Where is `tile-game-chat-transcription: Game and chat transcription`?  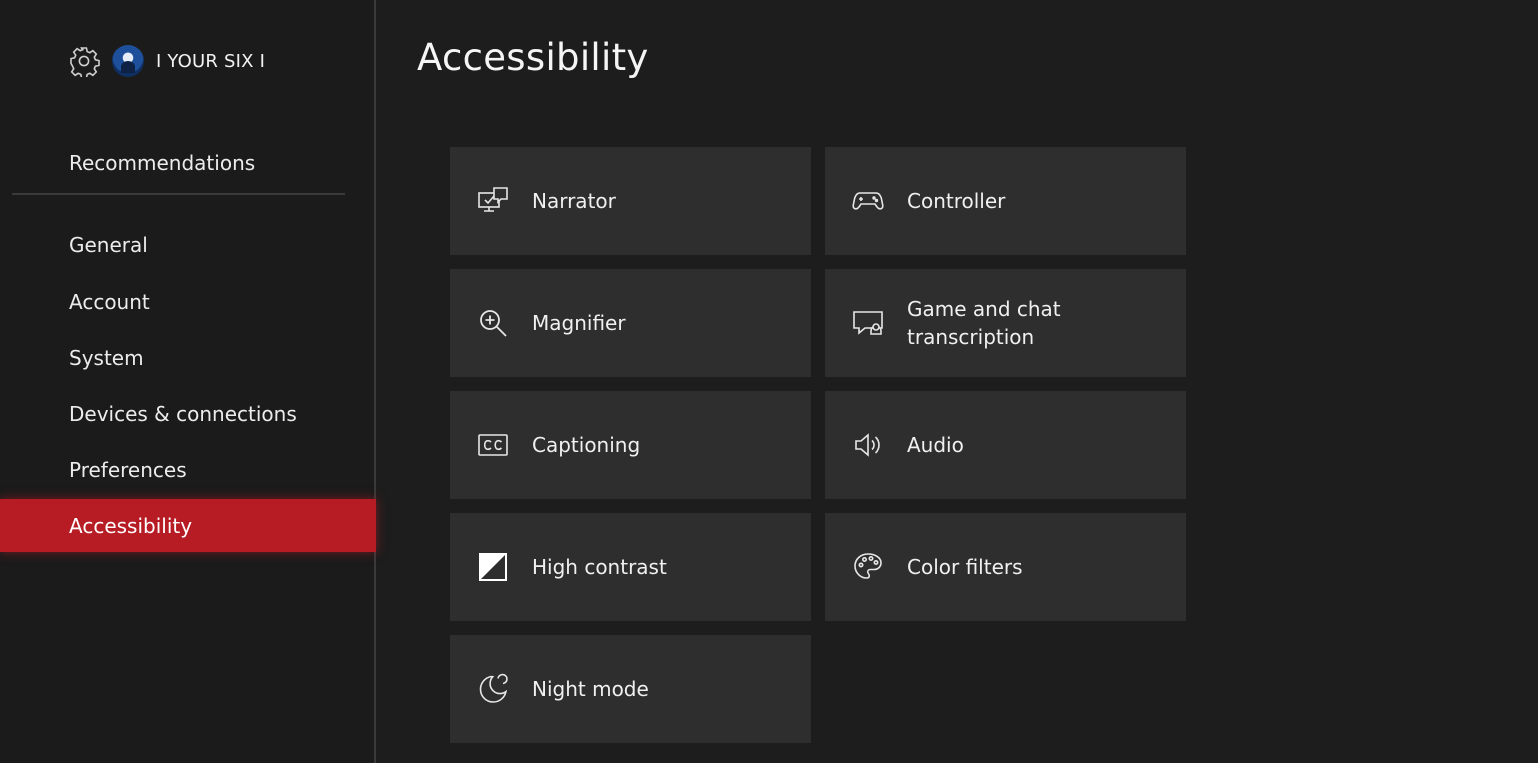
tile-game-chat-transcription: Game and chat transcription is located at coordinates (1005, 323).